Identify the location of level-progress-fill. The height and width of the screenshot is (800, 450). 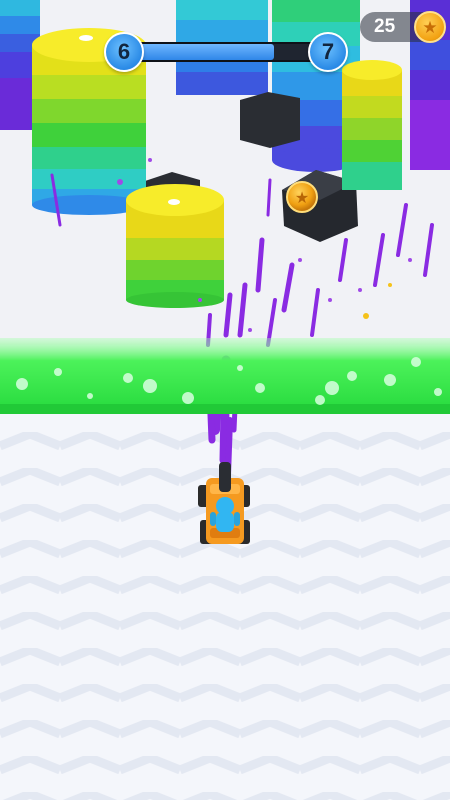
(200, 52).